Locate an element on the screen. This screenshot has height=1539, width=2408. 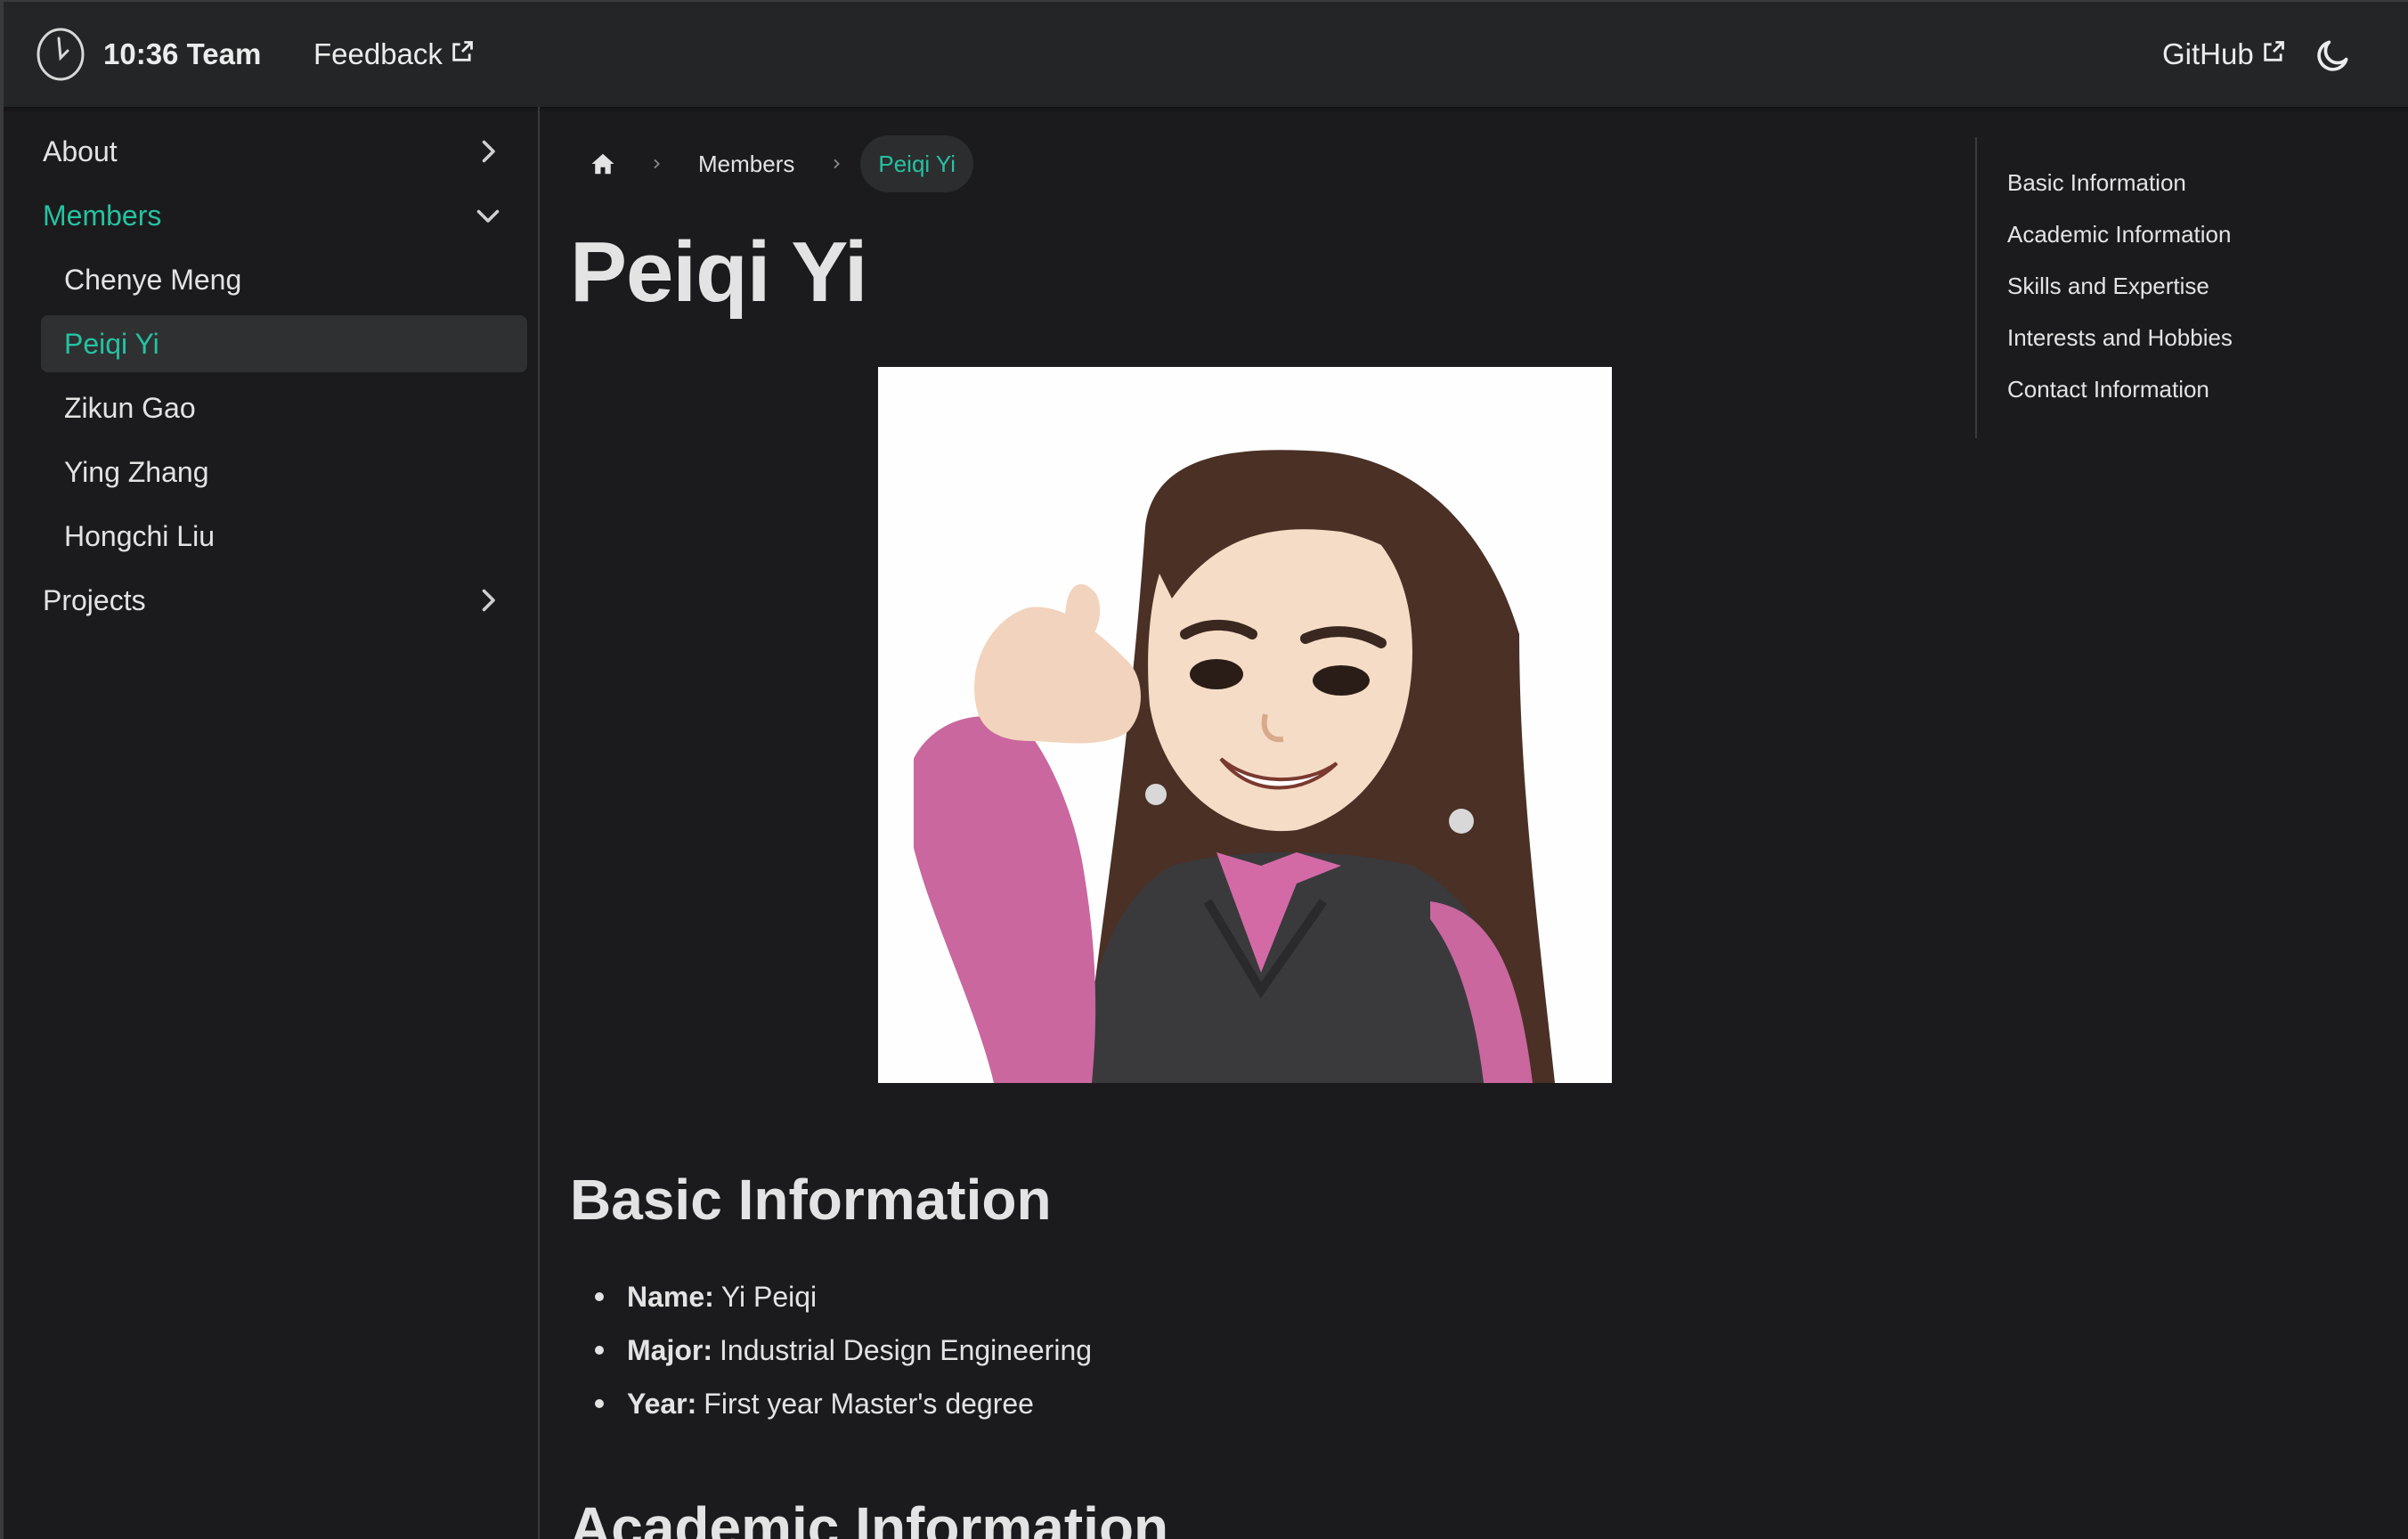
info-key: Year: is located at coordinates (662, 1404).